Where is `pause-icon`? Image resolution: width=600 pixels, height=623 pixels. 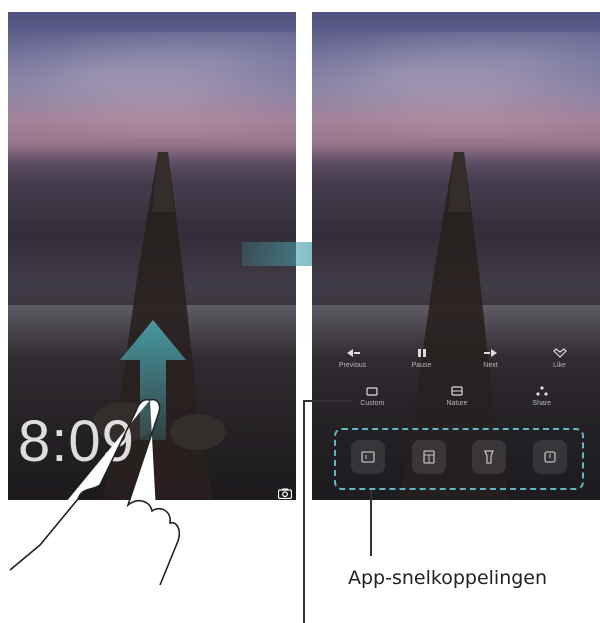
pause-icon is located at coordinates (421, 353).